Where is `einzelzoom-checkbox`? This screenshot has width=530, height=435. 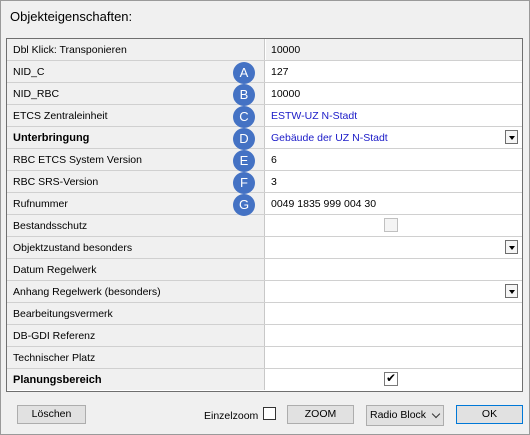 einzelzoom-checkbox is located at coordinates (269, 413).